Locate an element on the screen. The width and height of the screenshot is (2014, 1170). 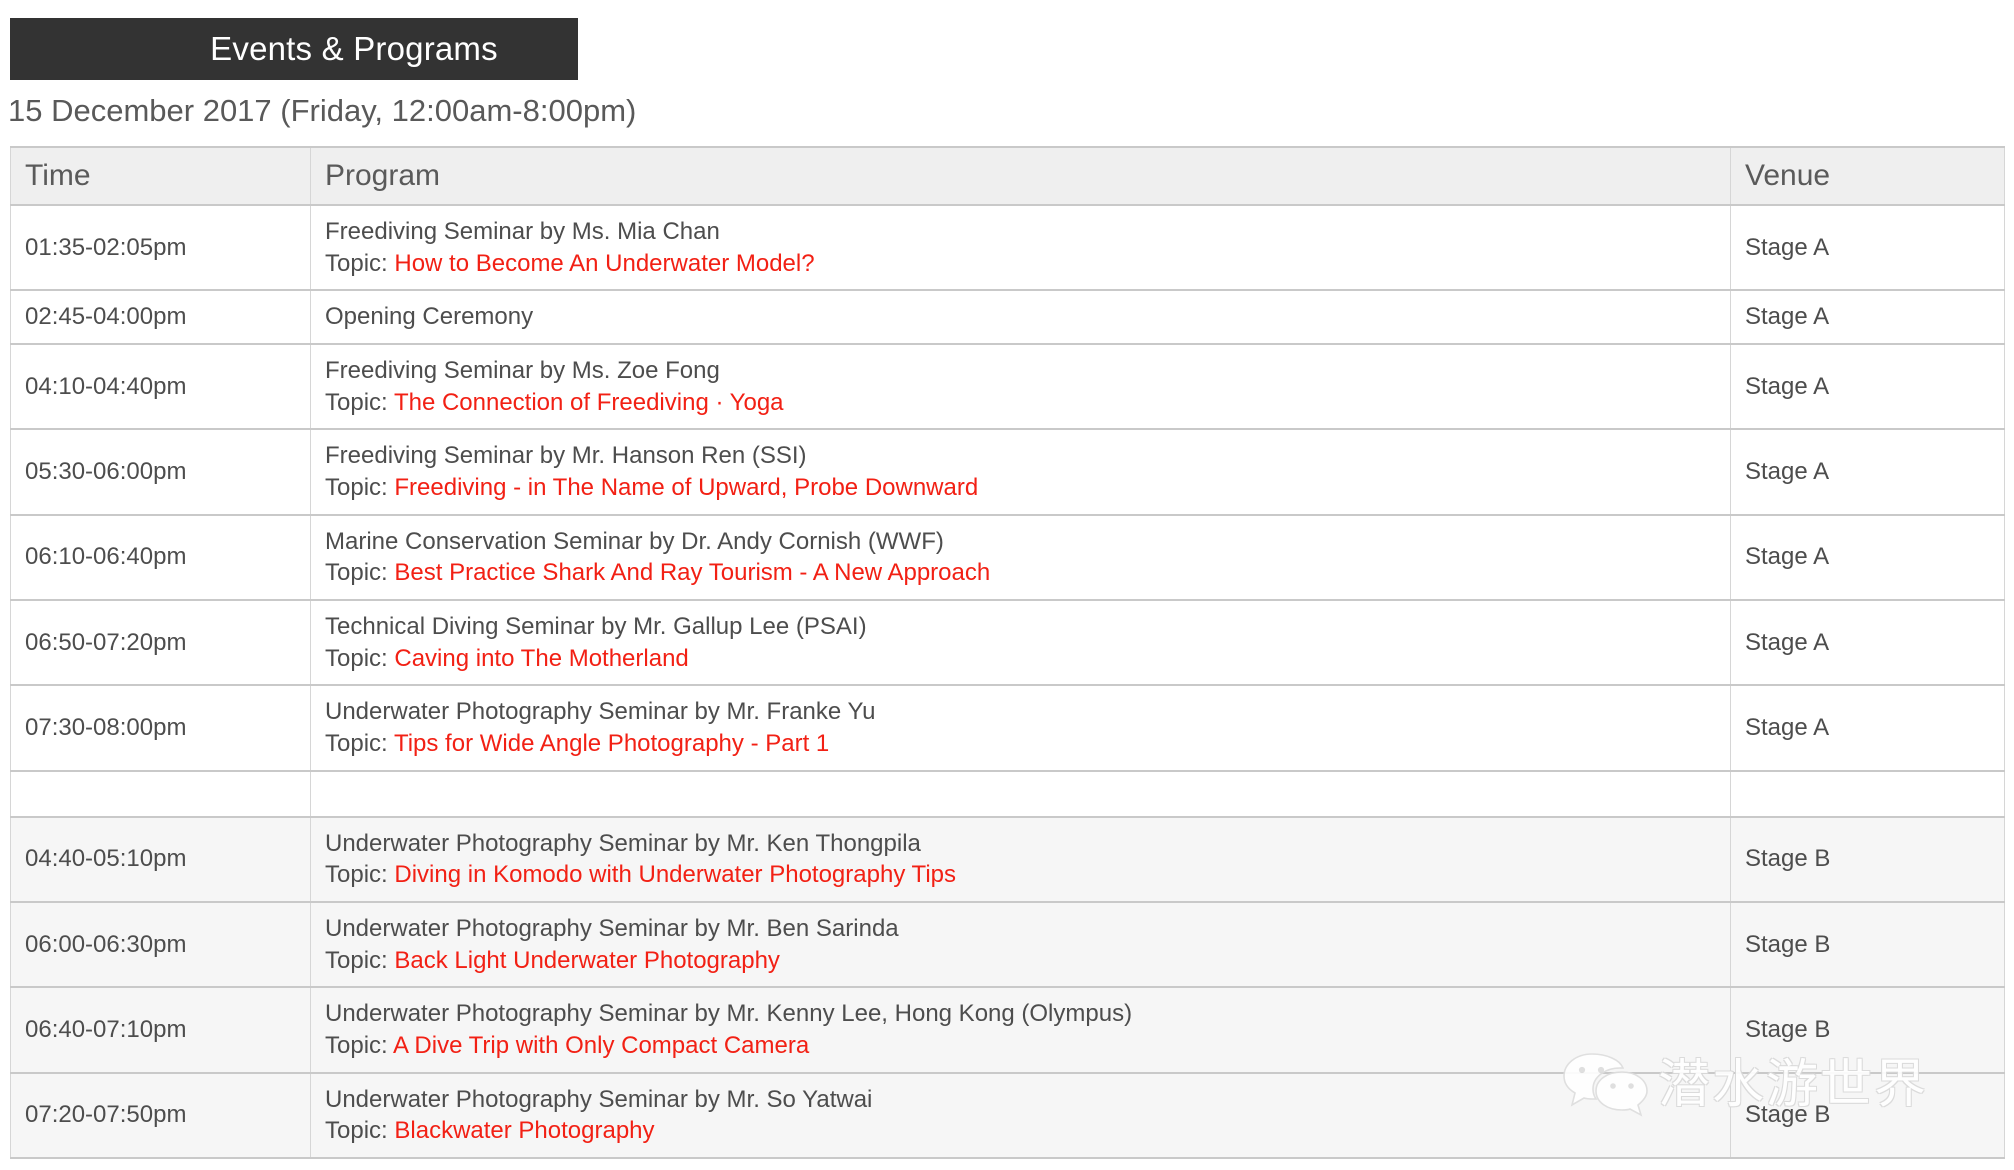
table-row: 02:45-04:00pm Opening Ceremony Stage A is located at coordinates (1007, 317).